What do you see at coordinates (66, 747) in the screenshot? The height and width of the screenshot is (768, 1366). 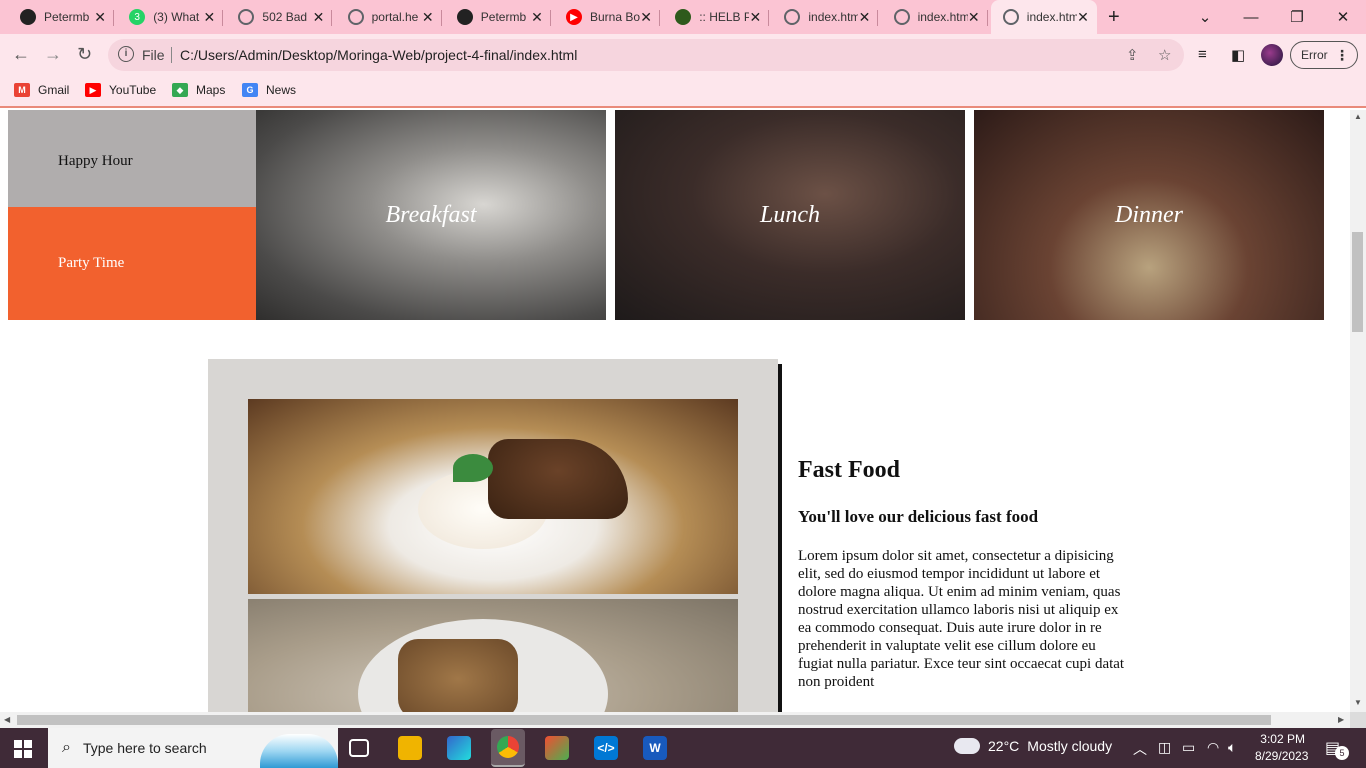 I see `search-icon: ⌕` at bounding box center [66, 747].